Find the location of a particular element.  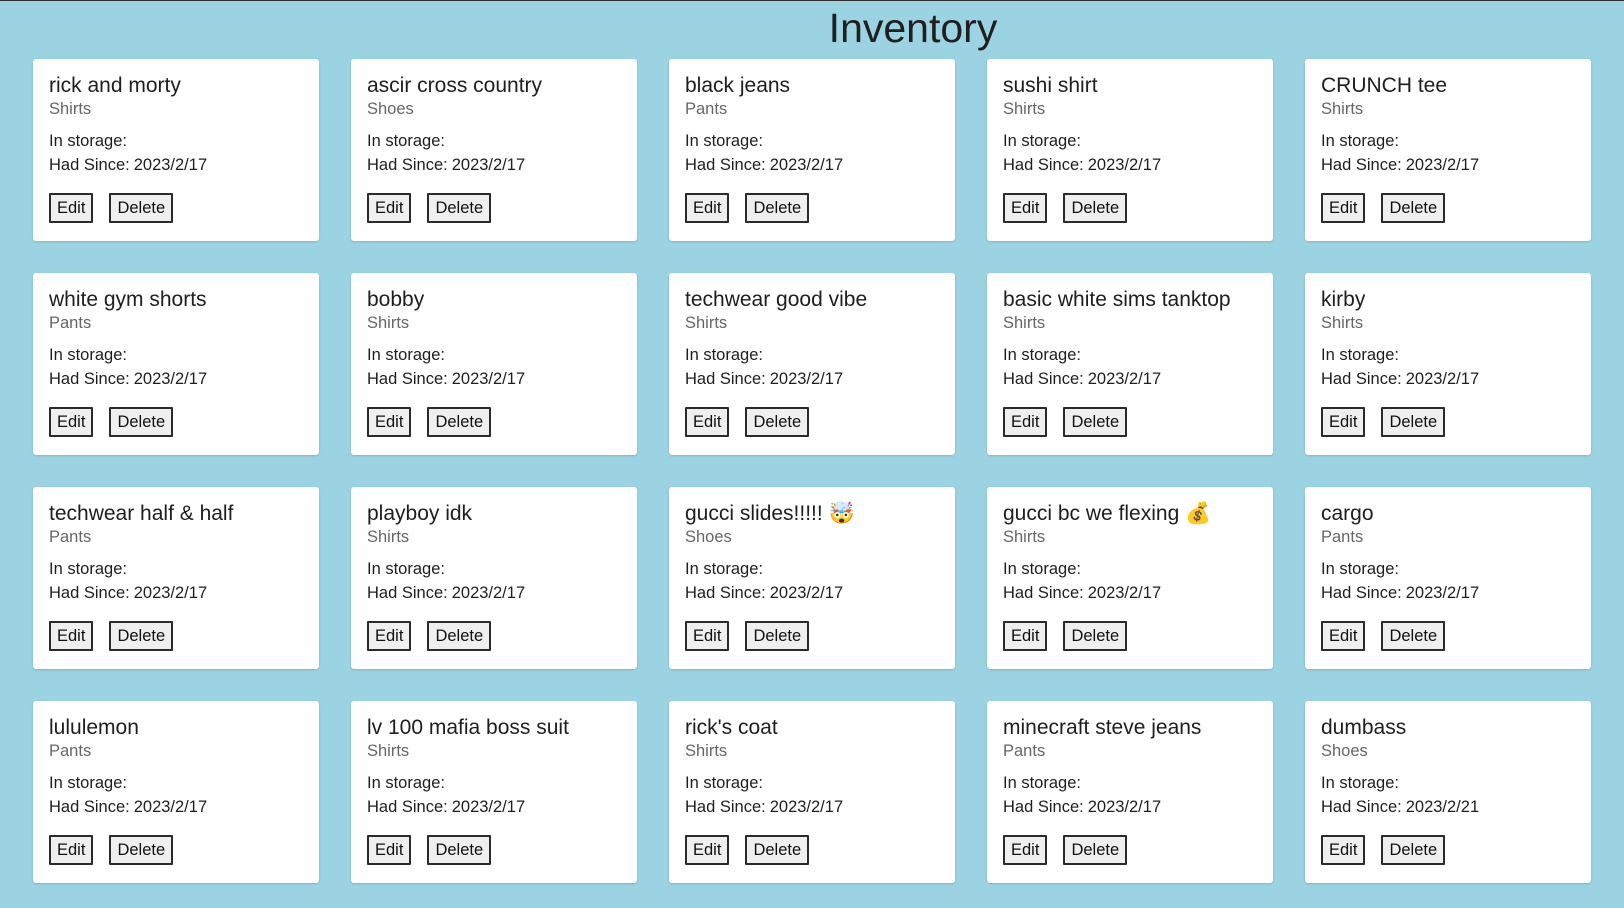

item-name: basic white sims tanktop is located at coordinates (1117, 299).